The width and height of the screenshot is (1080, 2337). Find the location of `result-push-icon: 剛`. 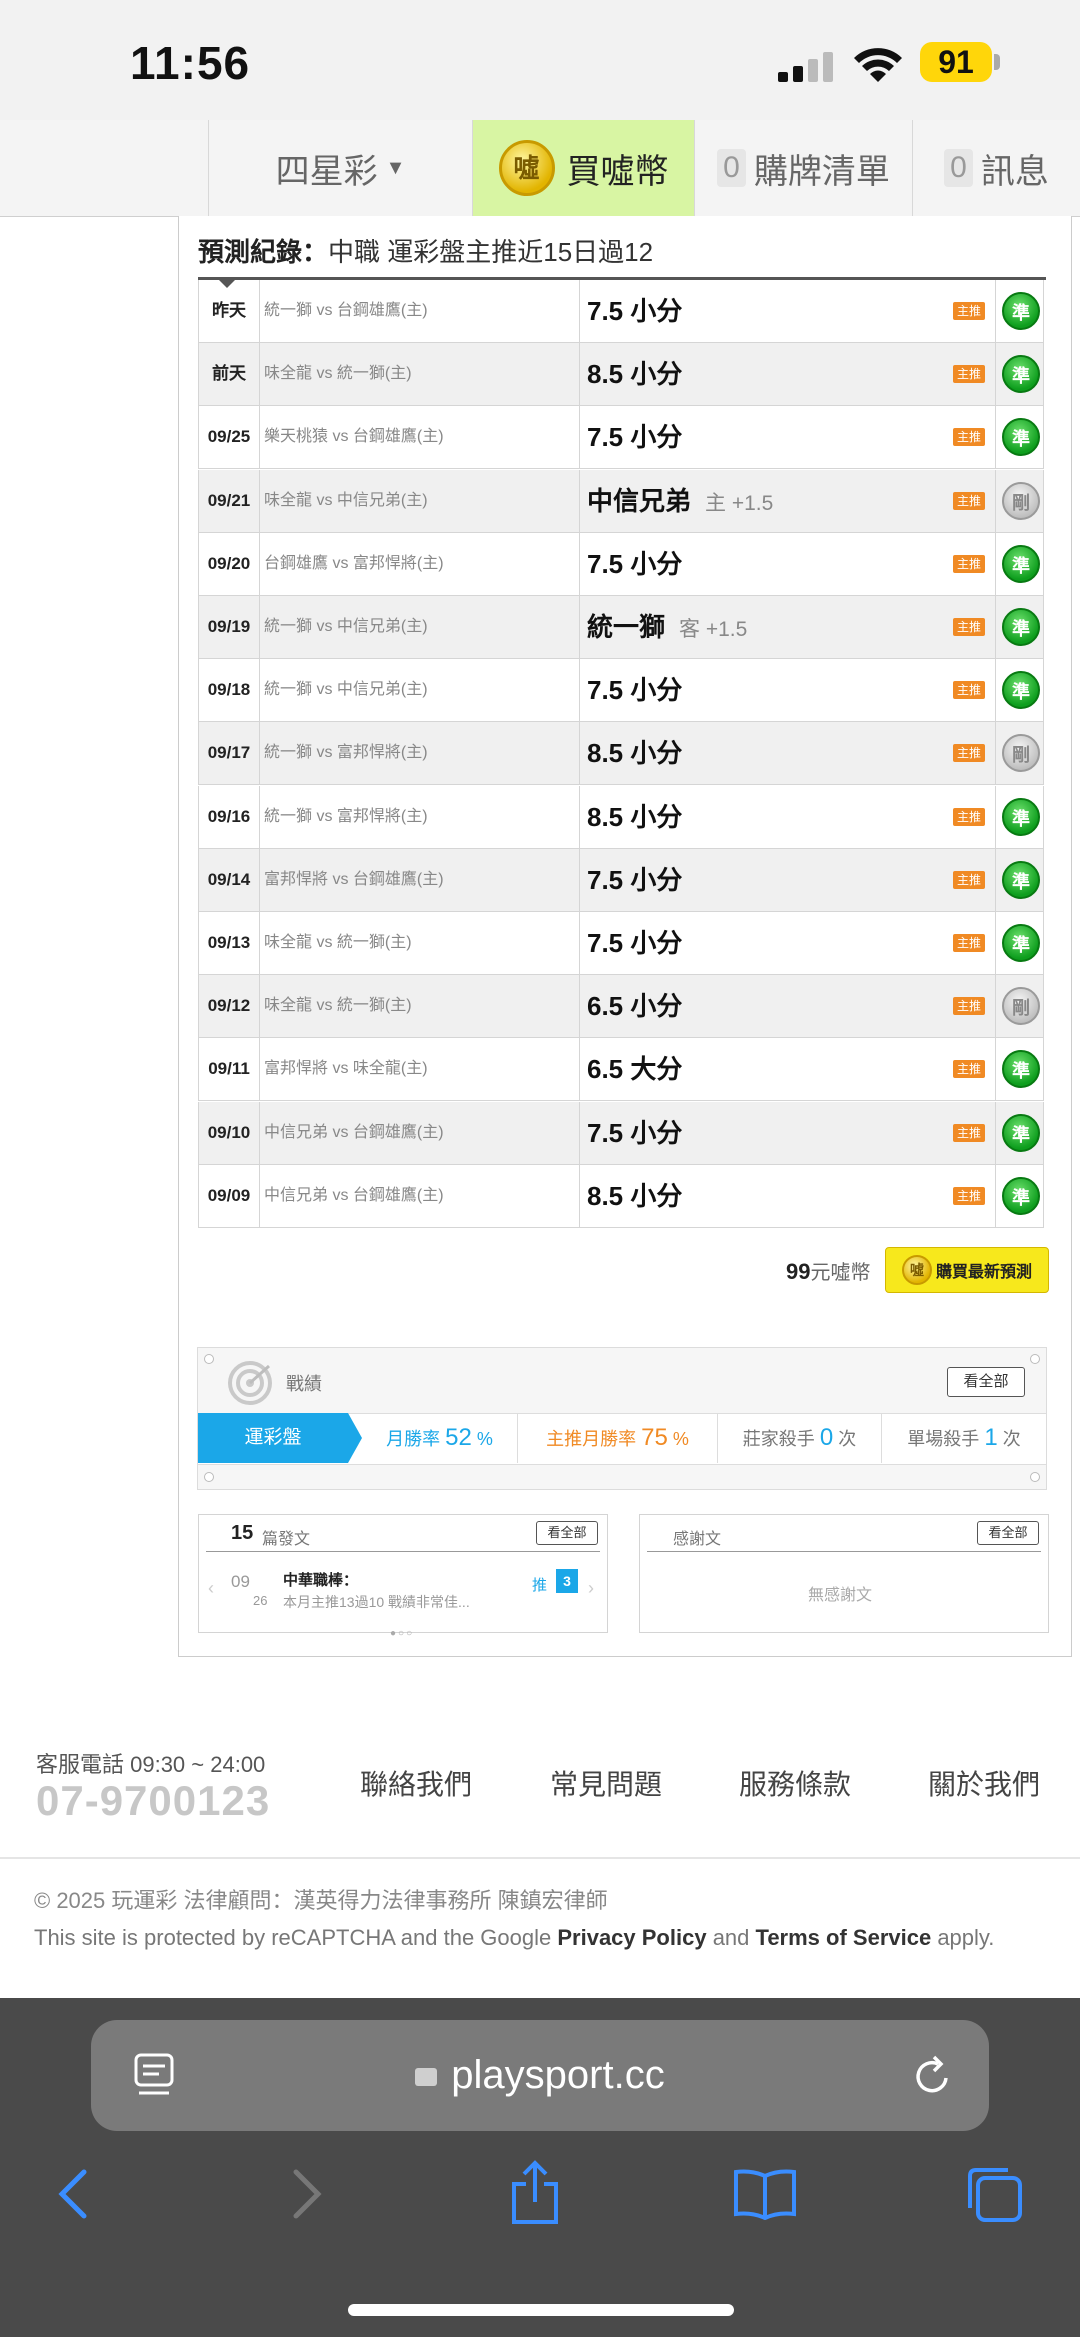

result-push-icon: 剛 is located at coordinates (1021, 500).